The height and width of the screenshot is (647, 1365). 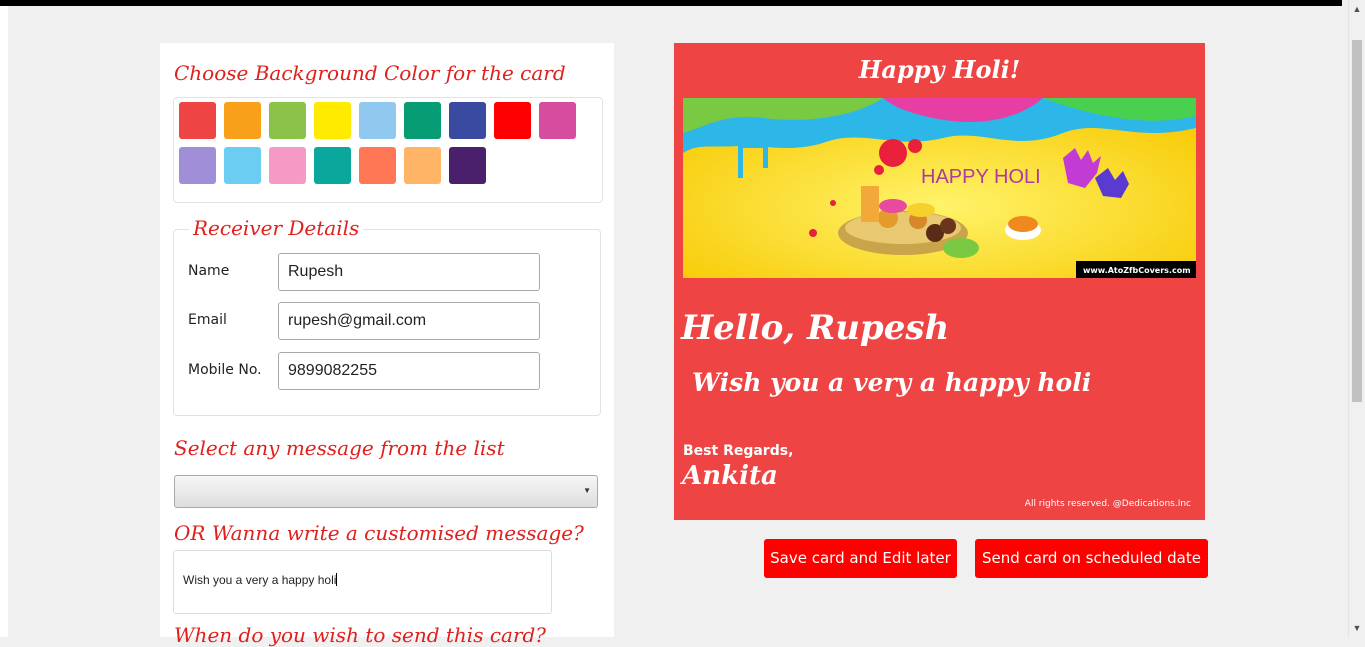 What do you see at coordinates (981, 177) in the screenshot?
I see `banner-text: HAPPY HOLI` at bounding box center [981, 177].